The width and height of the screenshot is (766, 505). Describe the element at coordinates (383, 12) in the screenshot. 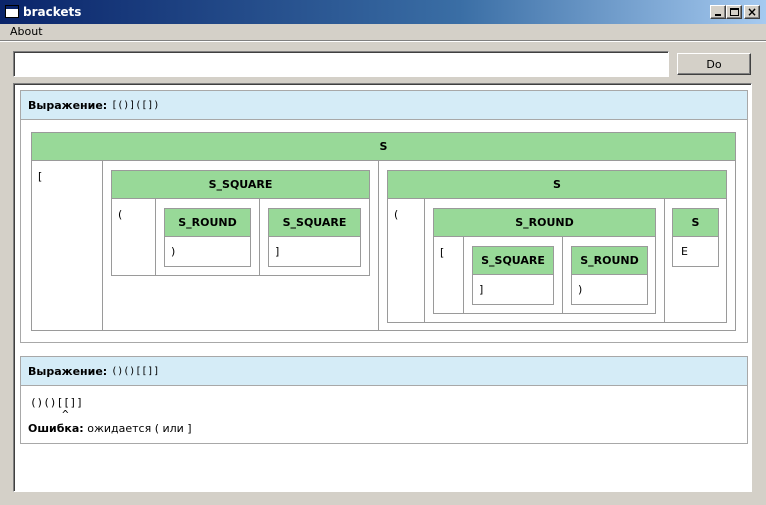

I see `title-bar: brackets ×` at that location.